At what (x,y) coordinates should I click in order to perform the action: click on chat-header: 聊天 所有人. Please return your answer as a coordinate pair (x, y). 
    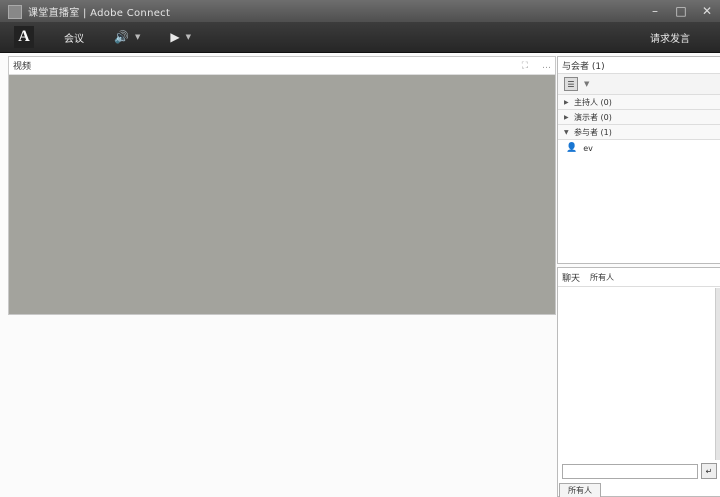
    Looking at the image, I should click on (639, 277).